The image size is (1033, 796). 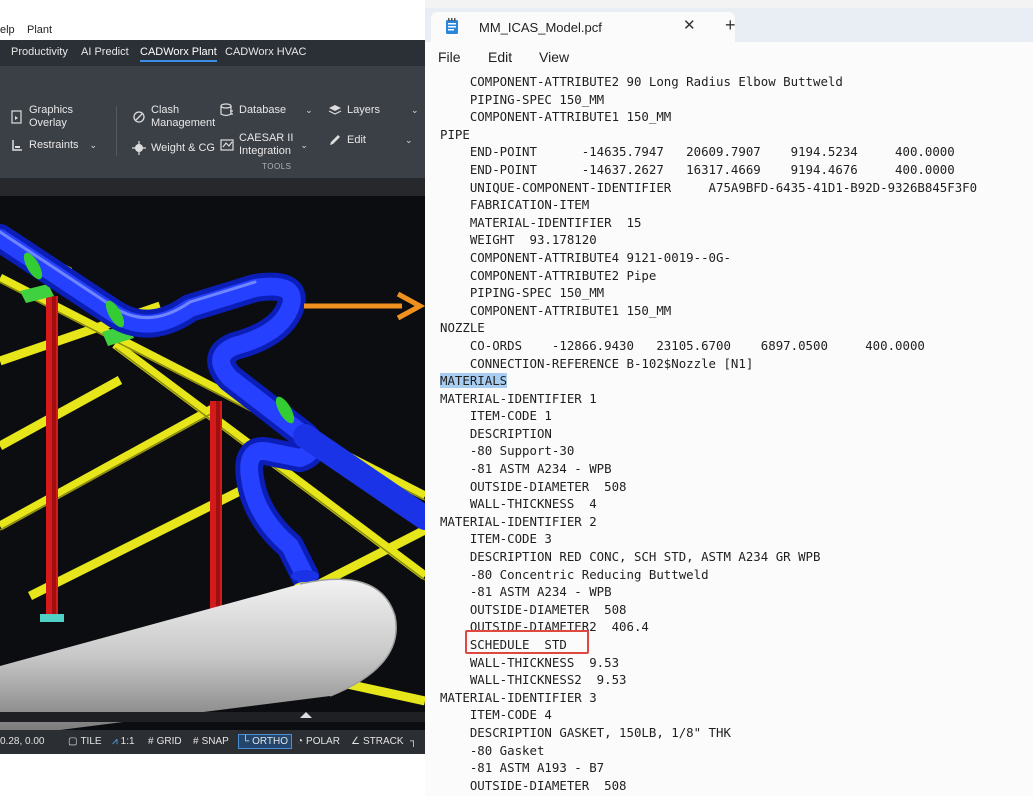 I want to click on viewport-scrollbar, so click(x=212, y=717).